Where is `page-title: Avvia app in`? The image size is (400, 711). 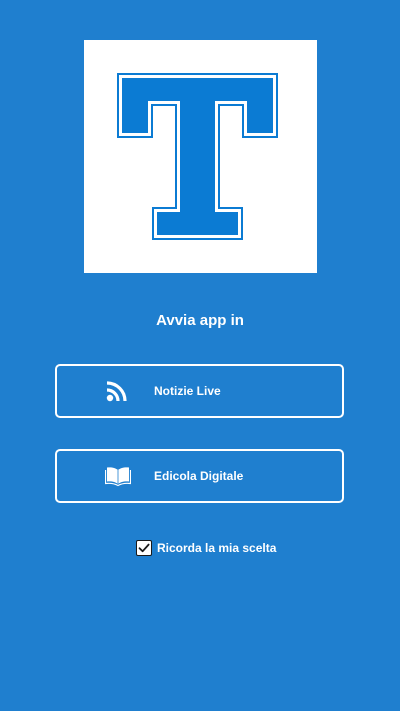 page-title: Avvia app in is located at coordinates (200, 320).